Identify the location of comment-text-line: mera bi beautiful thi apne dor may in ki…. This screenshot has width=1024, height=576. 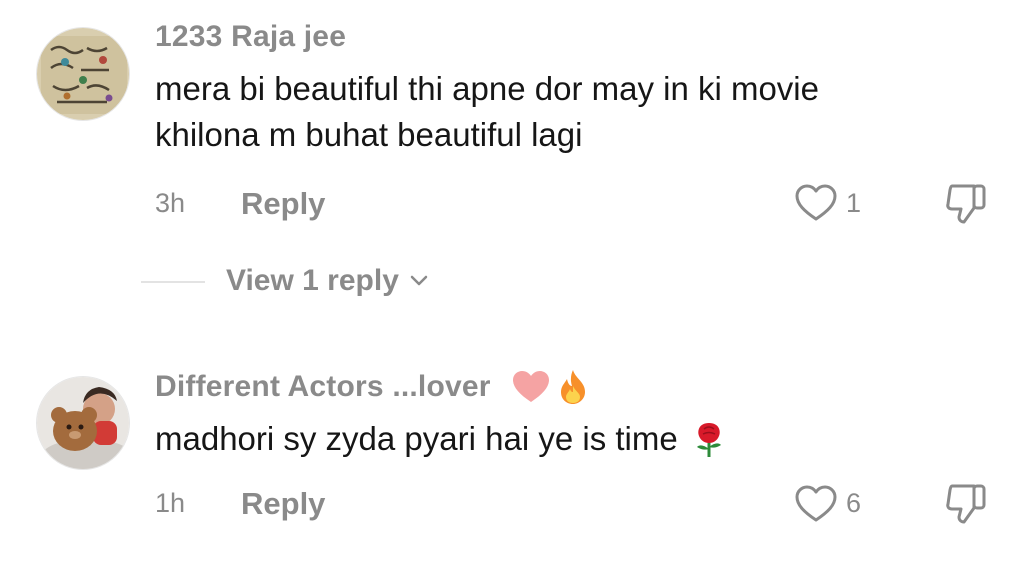
(487, 88).